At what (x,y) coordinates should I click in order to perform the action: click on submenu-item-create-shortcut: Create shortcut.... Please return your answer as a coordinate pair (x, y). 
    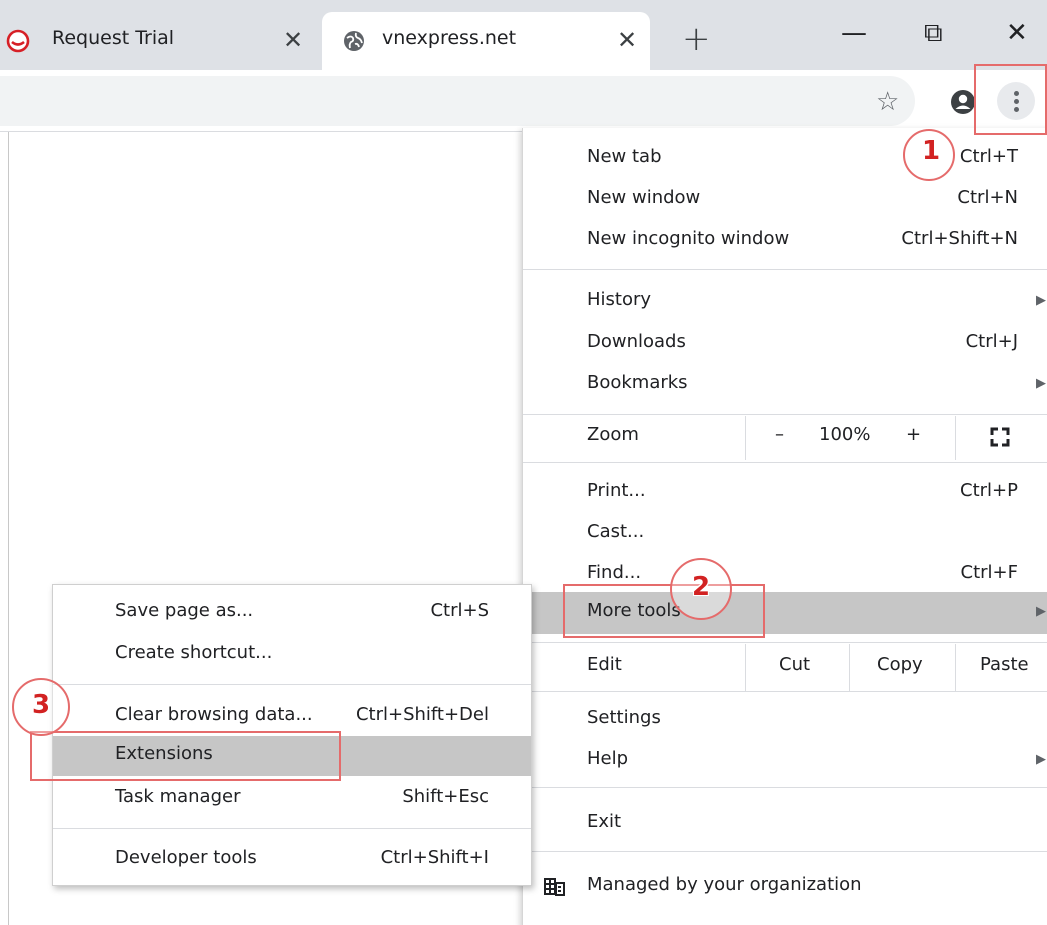
    Looking at the image, I should click on (292, 655).